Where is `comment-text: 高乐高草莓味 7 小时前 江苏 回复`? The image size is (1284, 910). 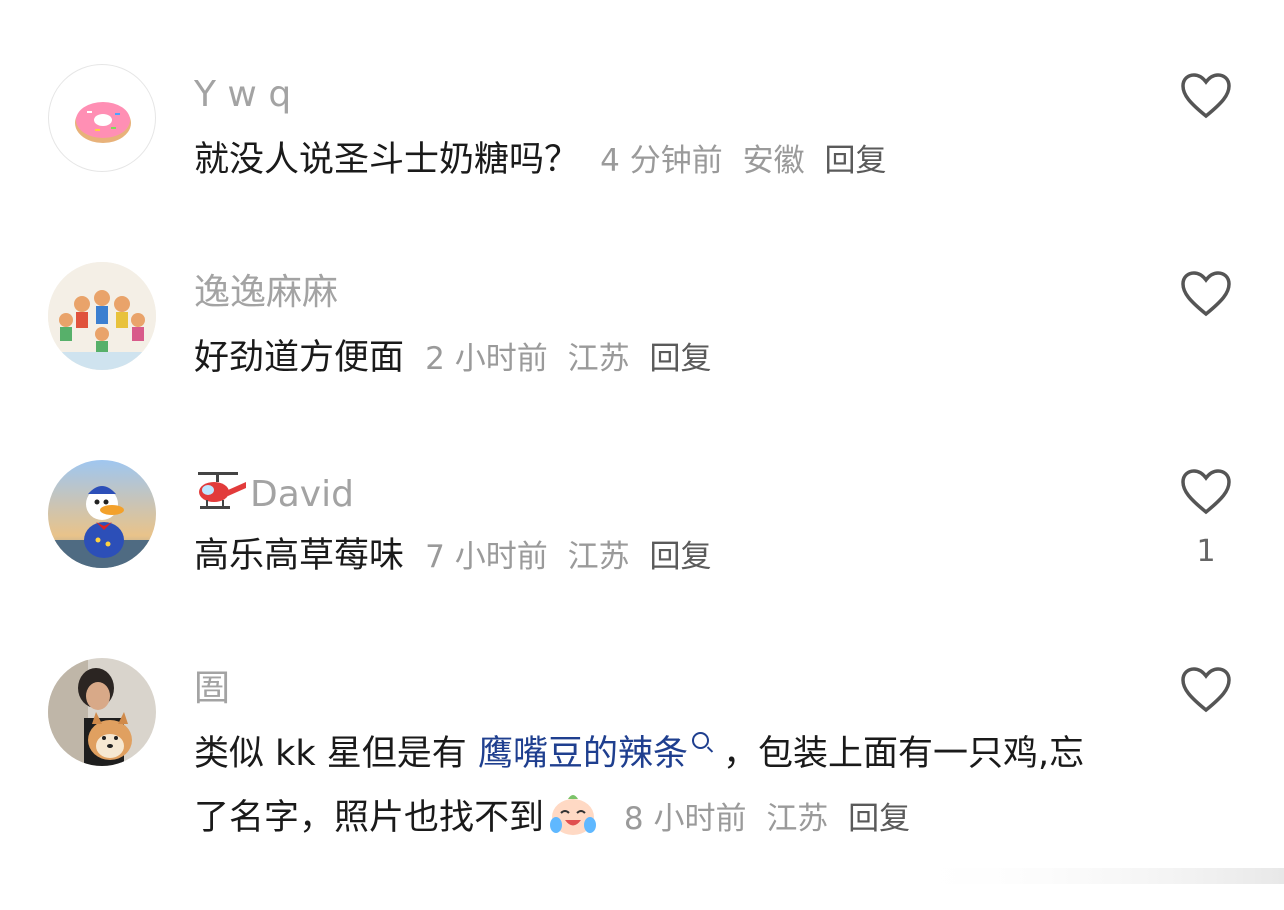
comment-text: 高乐高草莓味 7 小时前 江苏 回复 is located at coordinates (654, 556).